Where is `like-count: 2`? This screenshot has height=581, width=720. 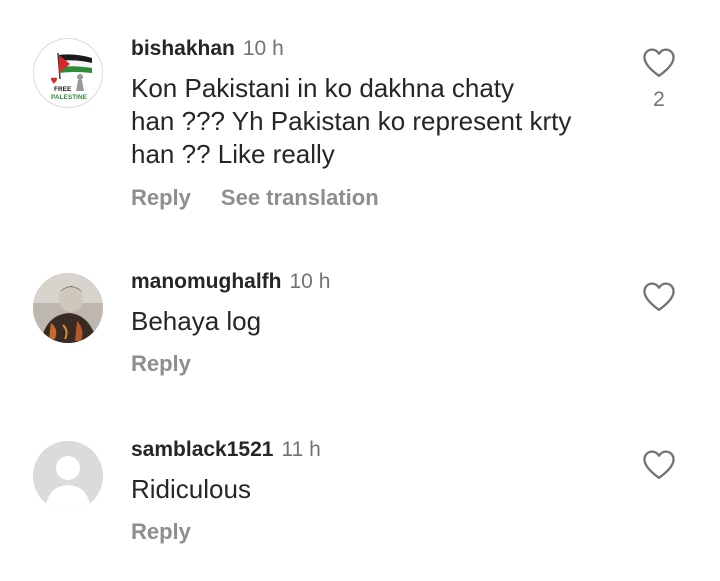 like-count: 2 is located at coordinates (659, 99).